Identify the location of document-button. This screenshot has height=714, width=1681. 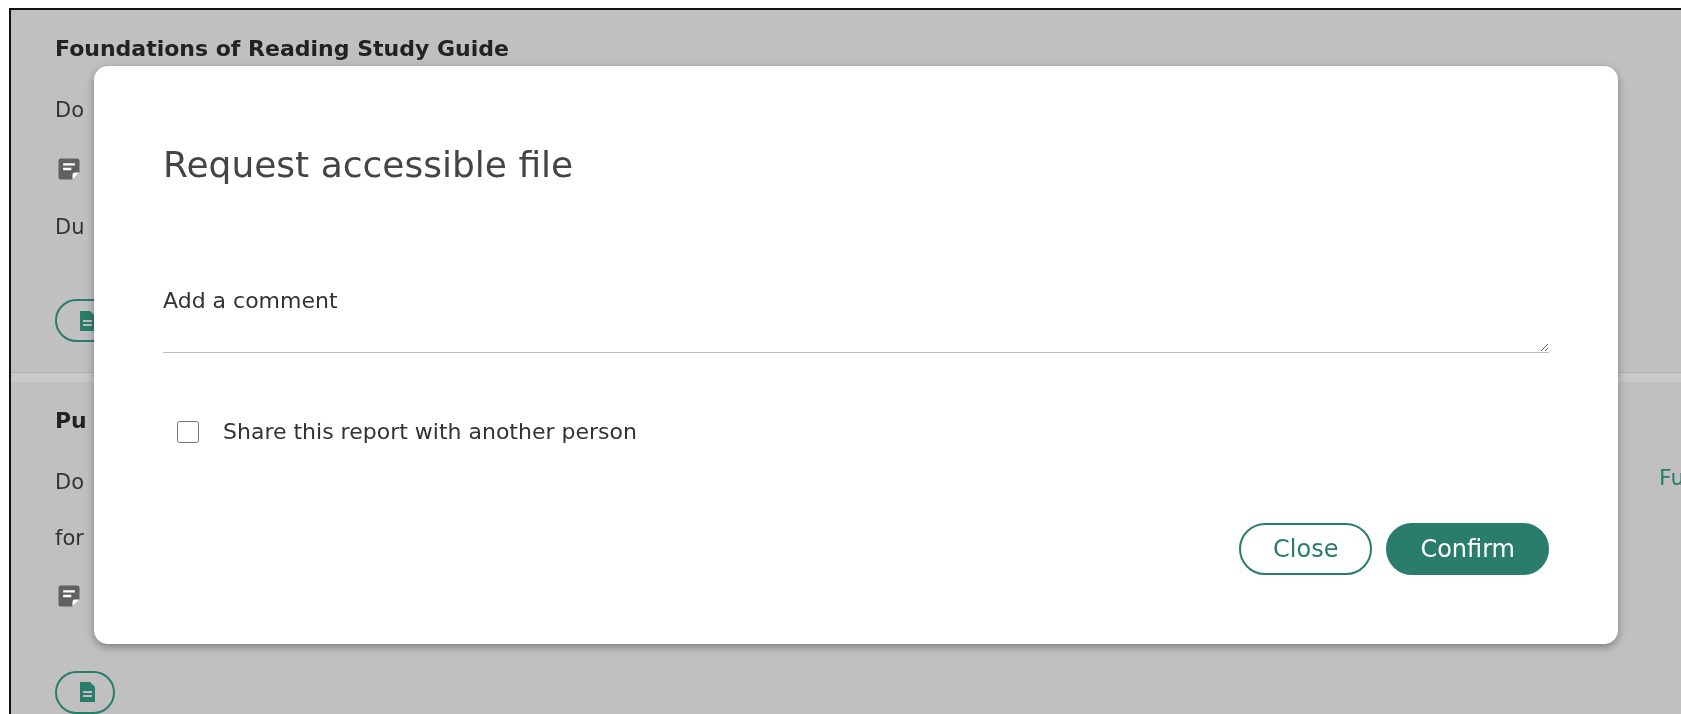
(85, 692).